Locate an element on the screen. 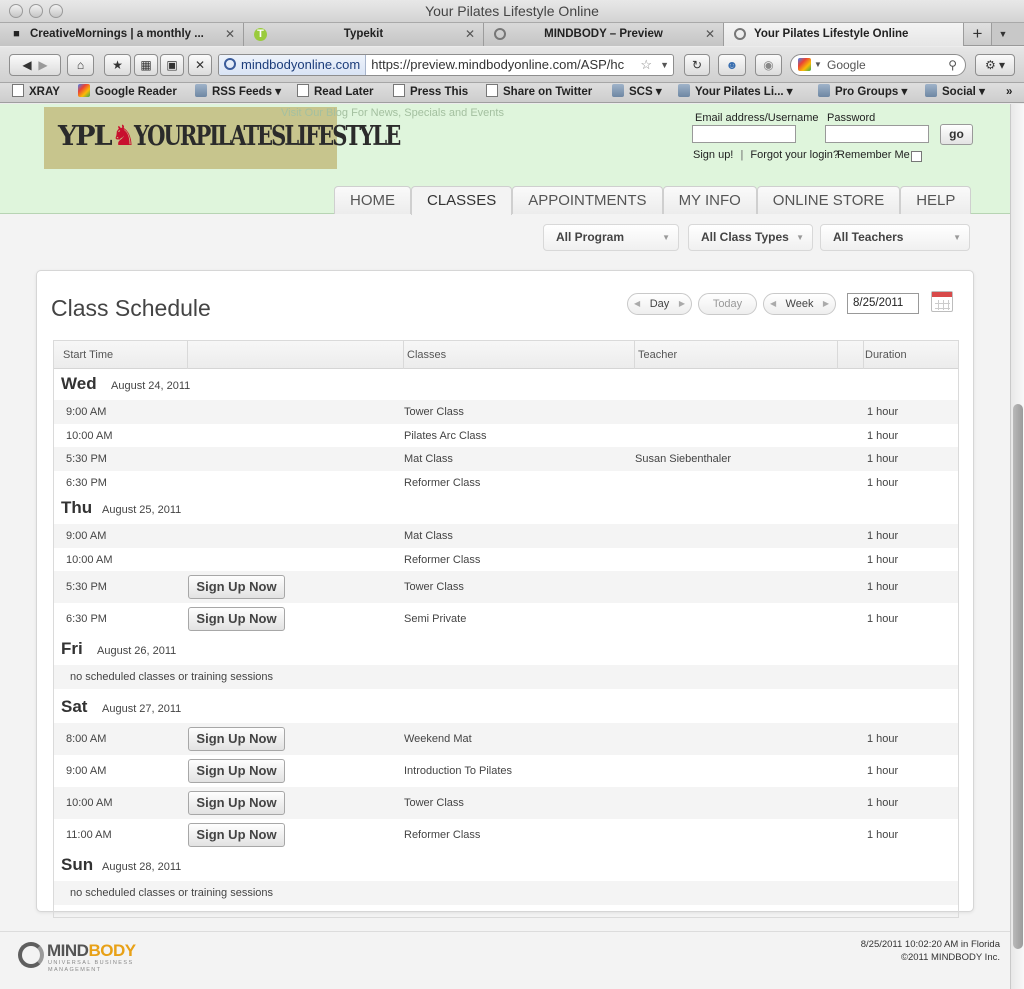  stop-button: ✕ is located at coordinates (200, 65).